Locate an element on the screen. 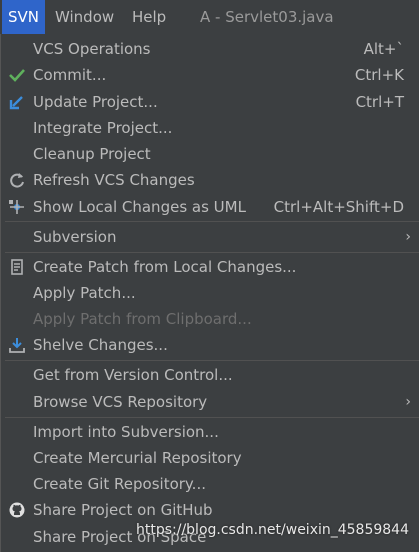 This screenshot has height=552, width=419. window-title: A - Servlet03.java is located at coordinates (267, 17).